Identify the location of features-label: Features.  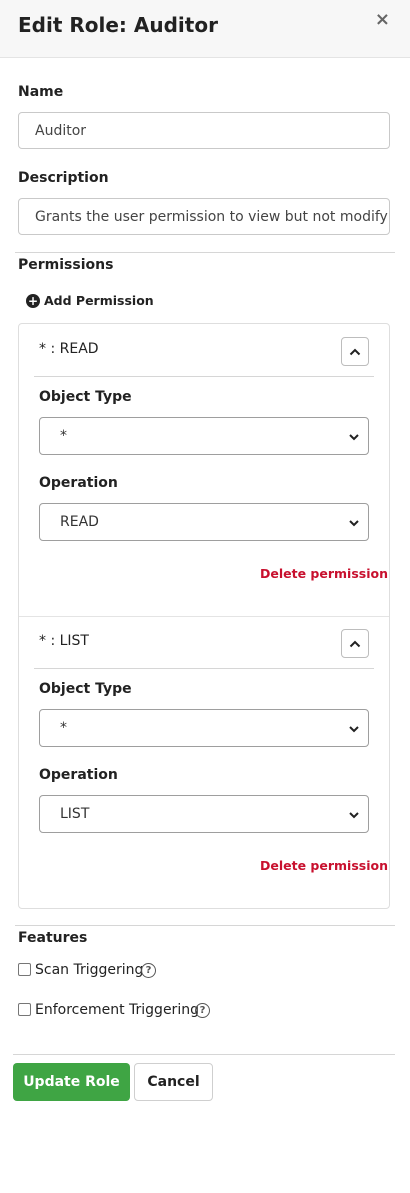
(53, 938).